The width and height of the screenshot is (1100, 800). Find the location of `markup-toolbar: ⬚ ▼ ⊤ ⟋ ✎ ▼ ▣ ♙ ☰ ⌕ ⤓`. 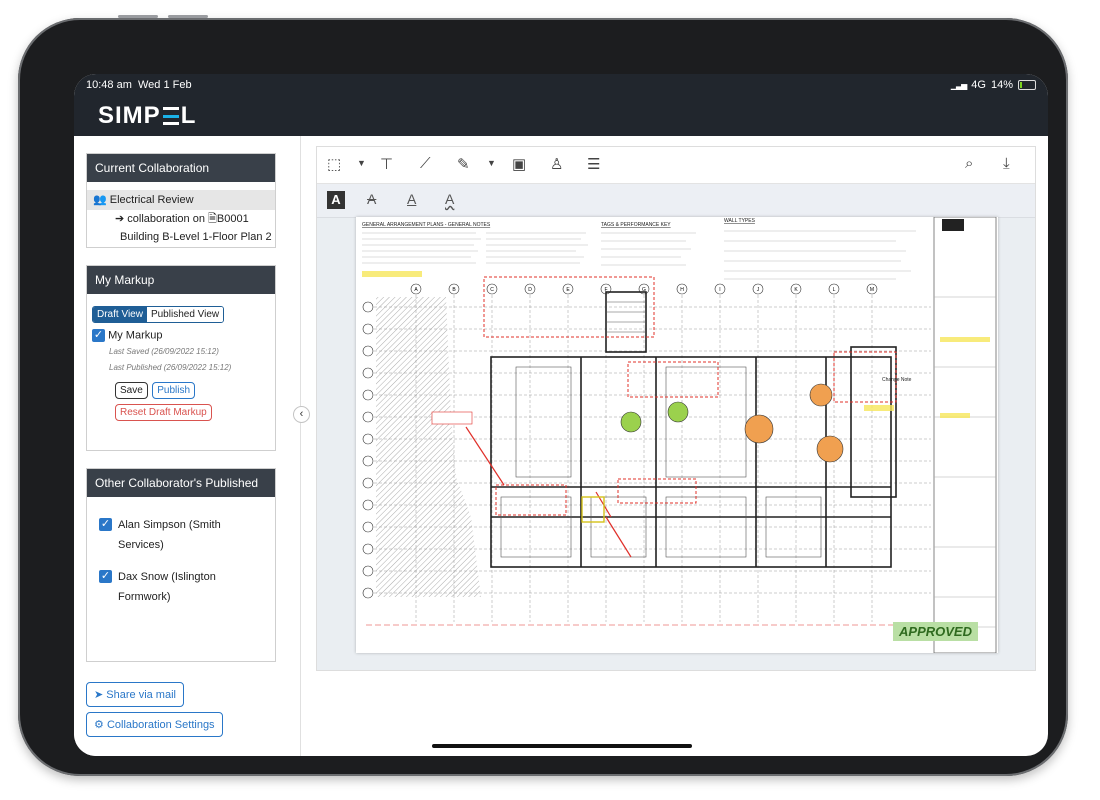

markup-toolbar: ⬚ ▼ ⊤ ⟋ ✎ ▼ ▣ ♙ ☰ ⌕ ⤓ is located at coordinates (676, 165).